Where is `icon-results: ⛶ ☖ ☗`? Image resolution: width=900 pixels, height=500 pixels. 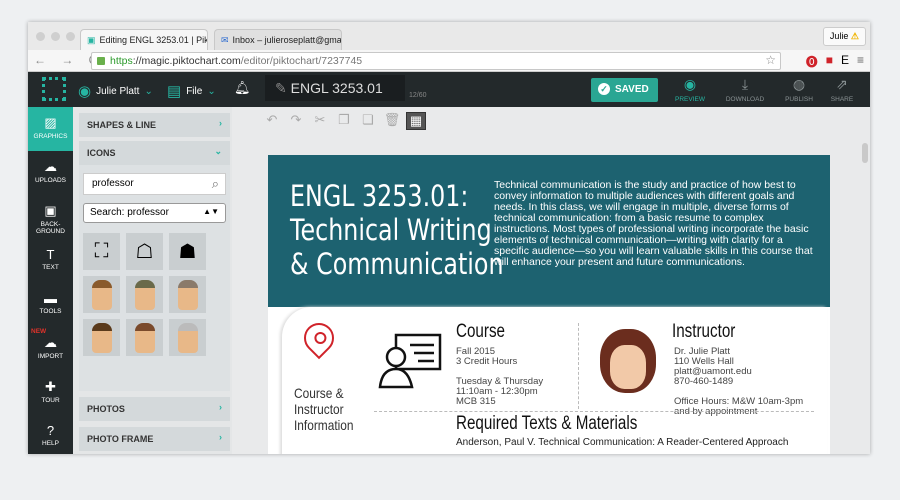 icon-results: ⛶ ☖ ☗ is located at coordinates (154, 294).